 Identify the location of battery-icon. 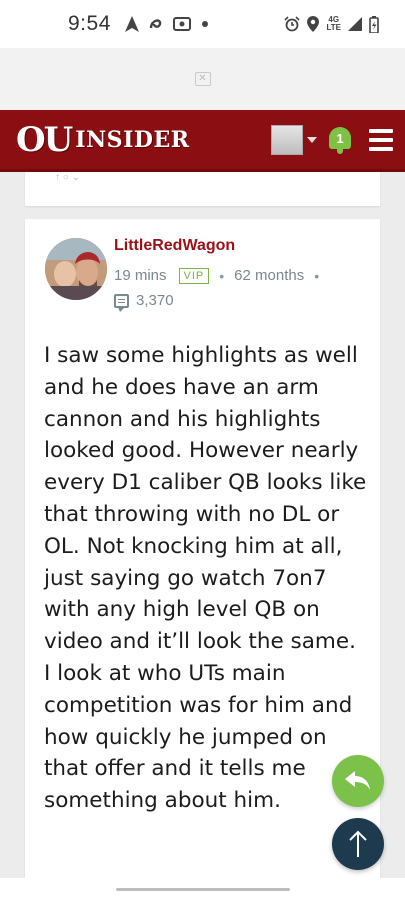
(374, 24).